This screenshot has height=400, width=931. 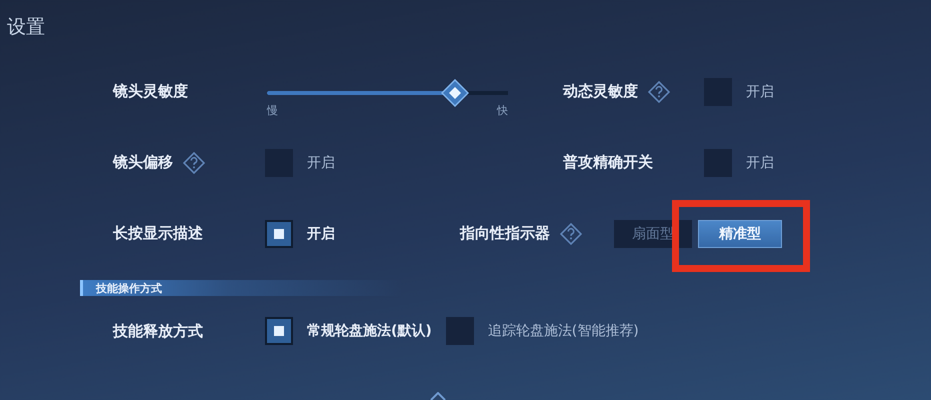 What do you see at coordinates (563, 331) in the screenshot?
I see `checkbox-label: 追踪轮盘施法(智能推荐)` at bounding box center [563, 331].